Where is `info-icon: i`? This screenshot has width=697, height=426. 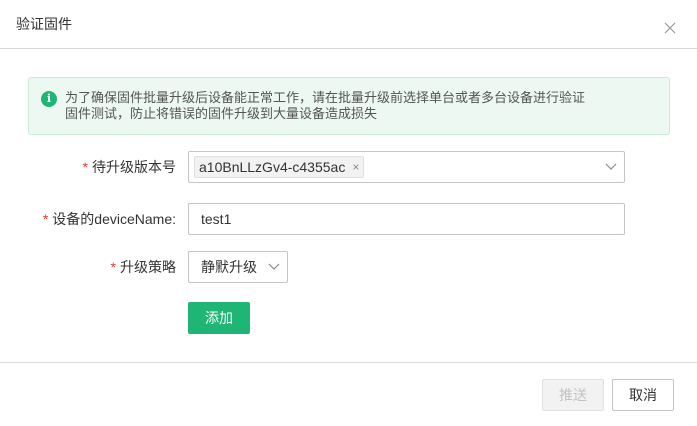
info-icon: i is located at coordinates (49, 99).